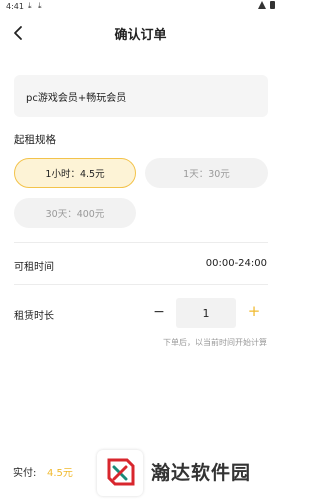 This screenshot has width=320, height=500. I want to click on product-name-box: pc游戏会员+畅玩会员, so click(141, 96).